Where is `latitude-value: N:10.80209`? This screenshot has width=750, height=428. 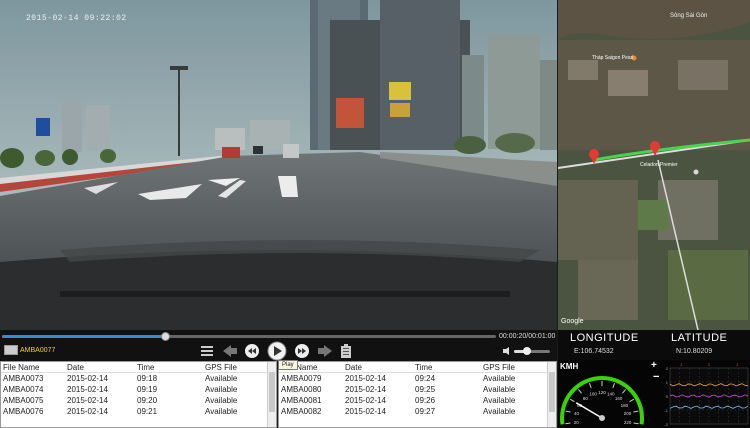
latitude-value: N:10.80209 is located at coordinates (694, 351).